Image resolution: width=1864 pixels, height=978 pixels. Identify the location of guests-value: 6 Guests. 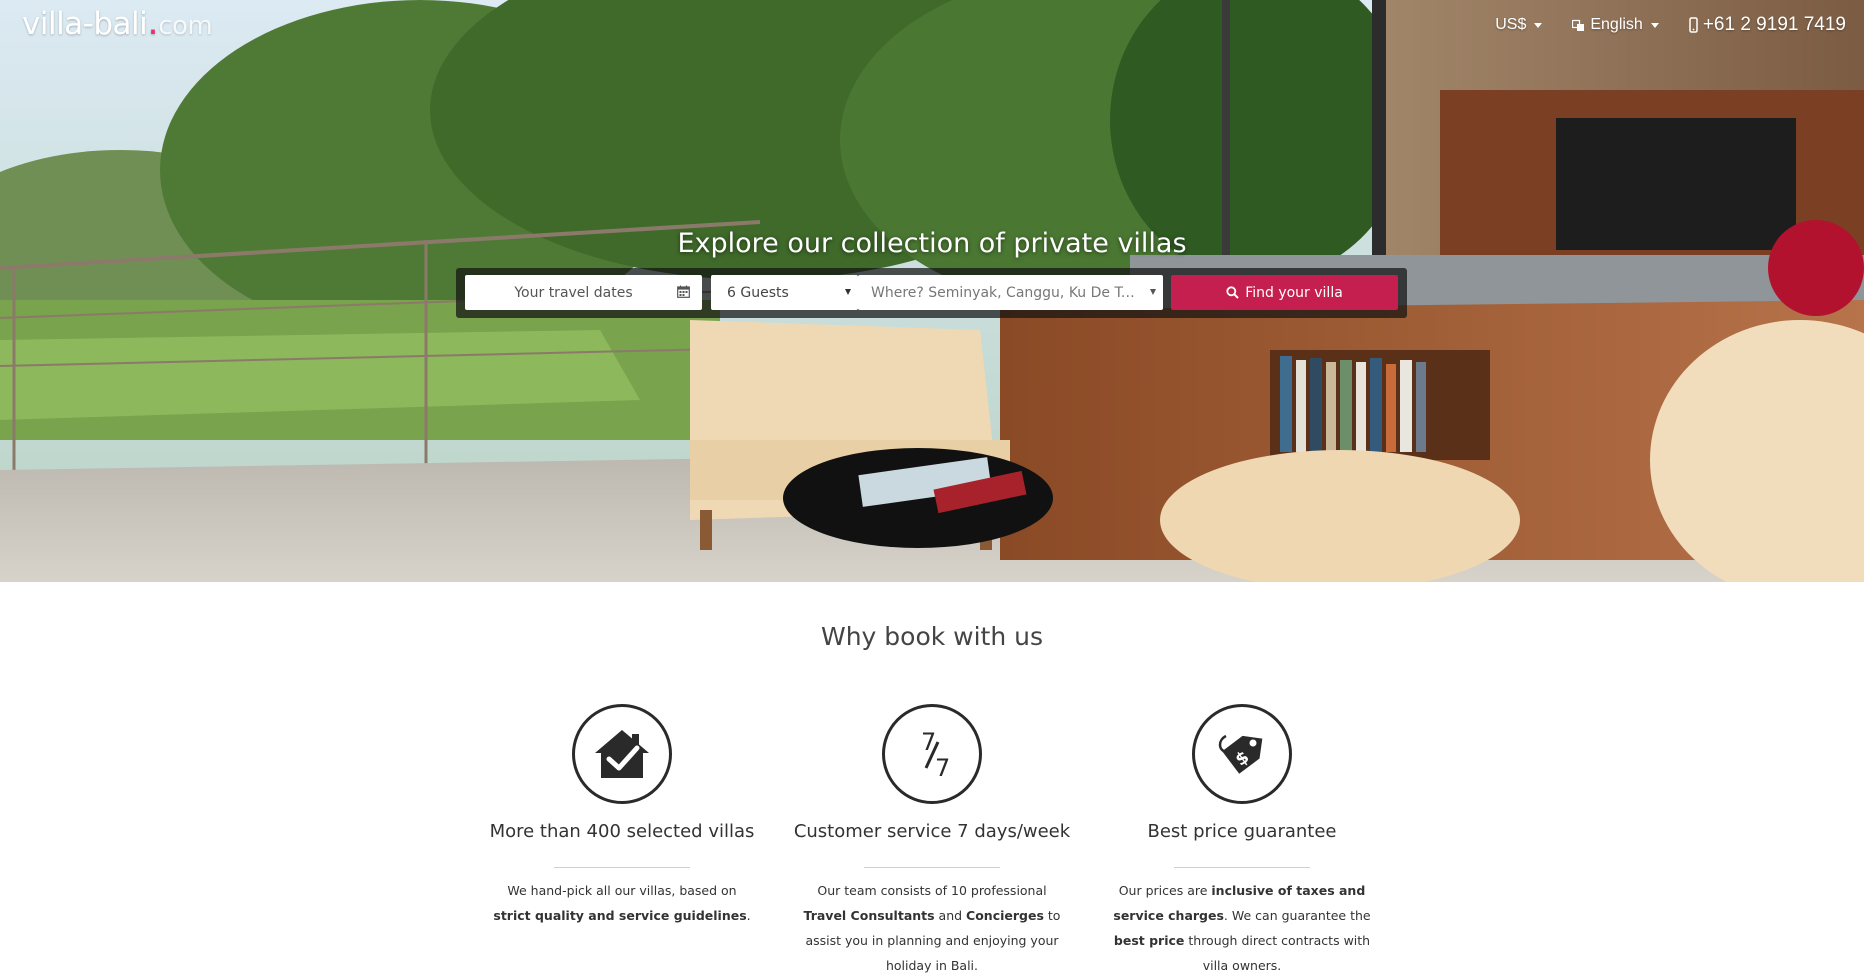
(758, 292).